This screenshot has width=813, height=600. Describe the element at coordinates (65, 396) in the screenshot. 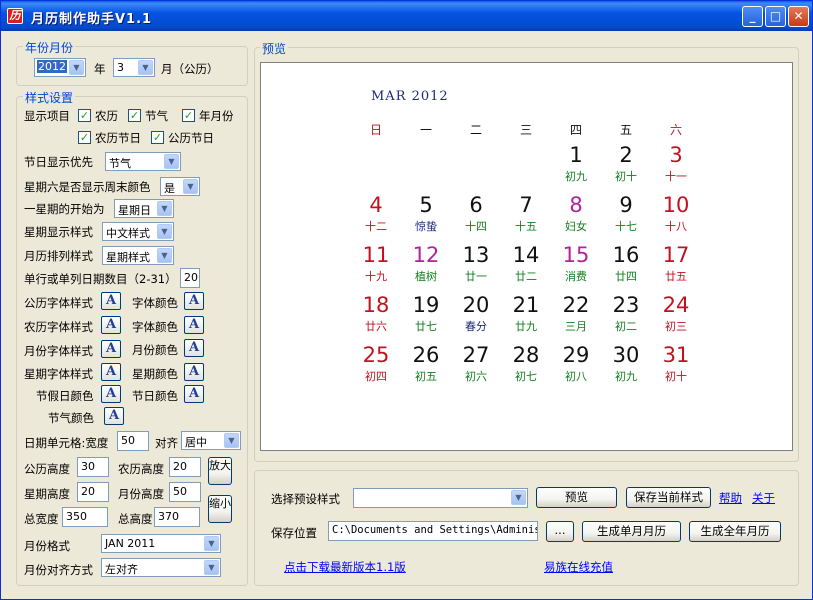

I see `holiday-color-label: 节假日颜色` at that location.